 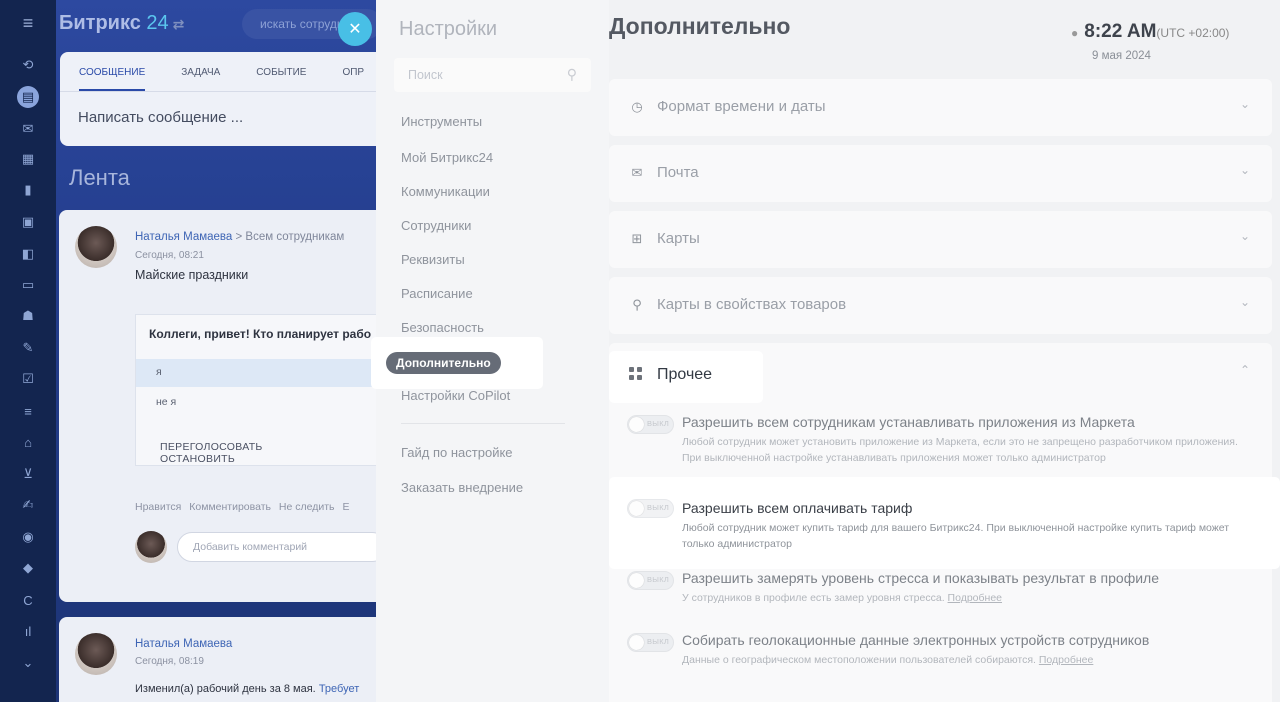 I want to click on comment-button: Комментировать, so click(x=230, y=507).